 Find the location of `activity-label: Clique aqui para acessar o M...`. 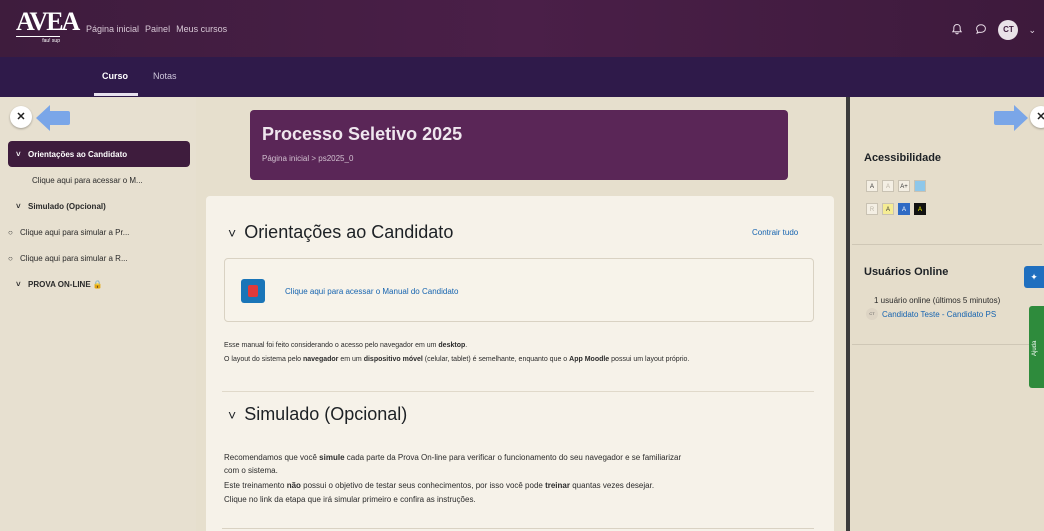

activity-label: Clique aqui para acessar o M... is located at coordinates (87, 180).